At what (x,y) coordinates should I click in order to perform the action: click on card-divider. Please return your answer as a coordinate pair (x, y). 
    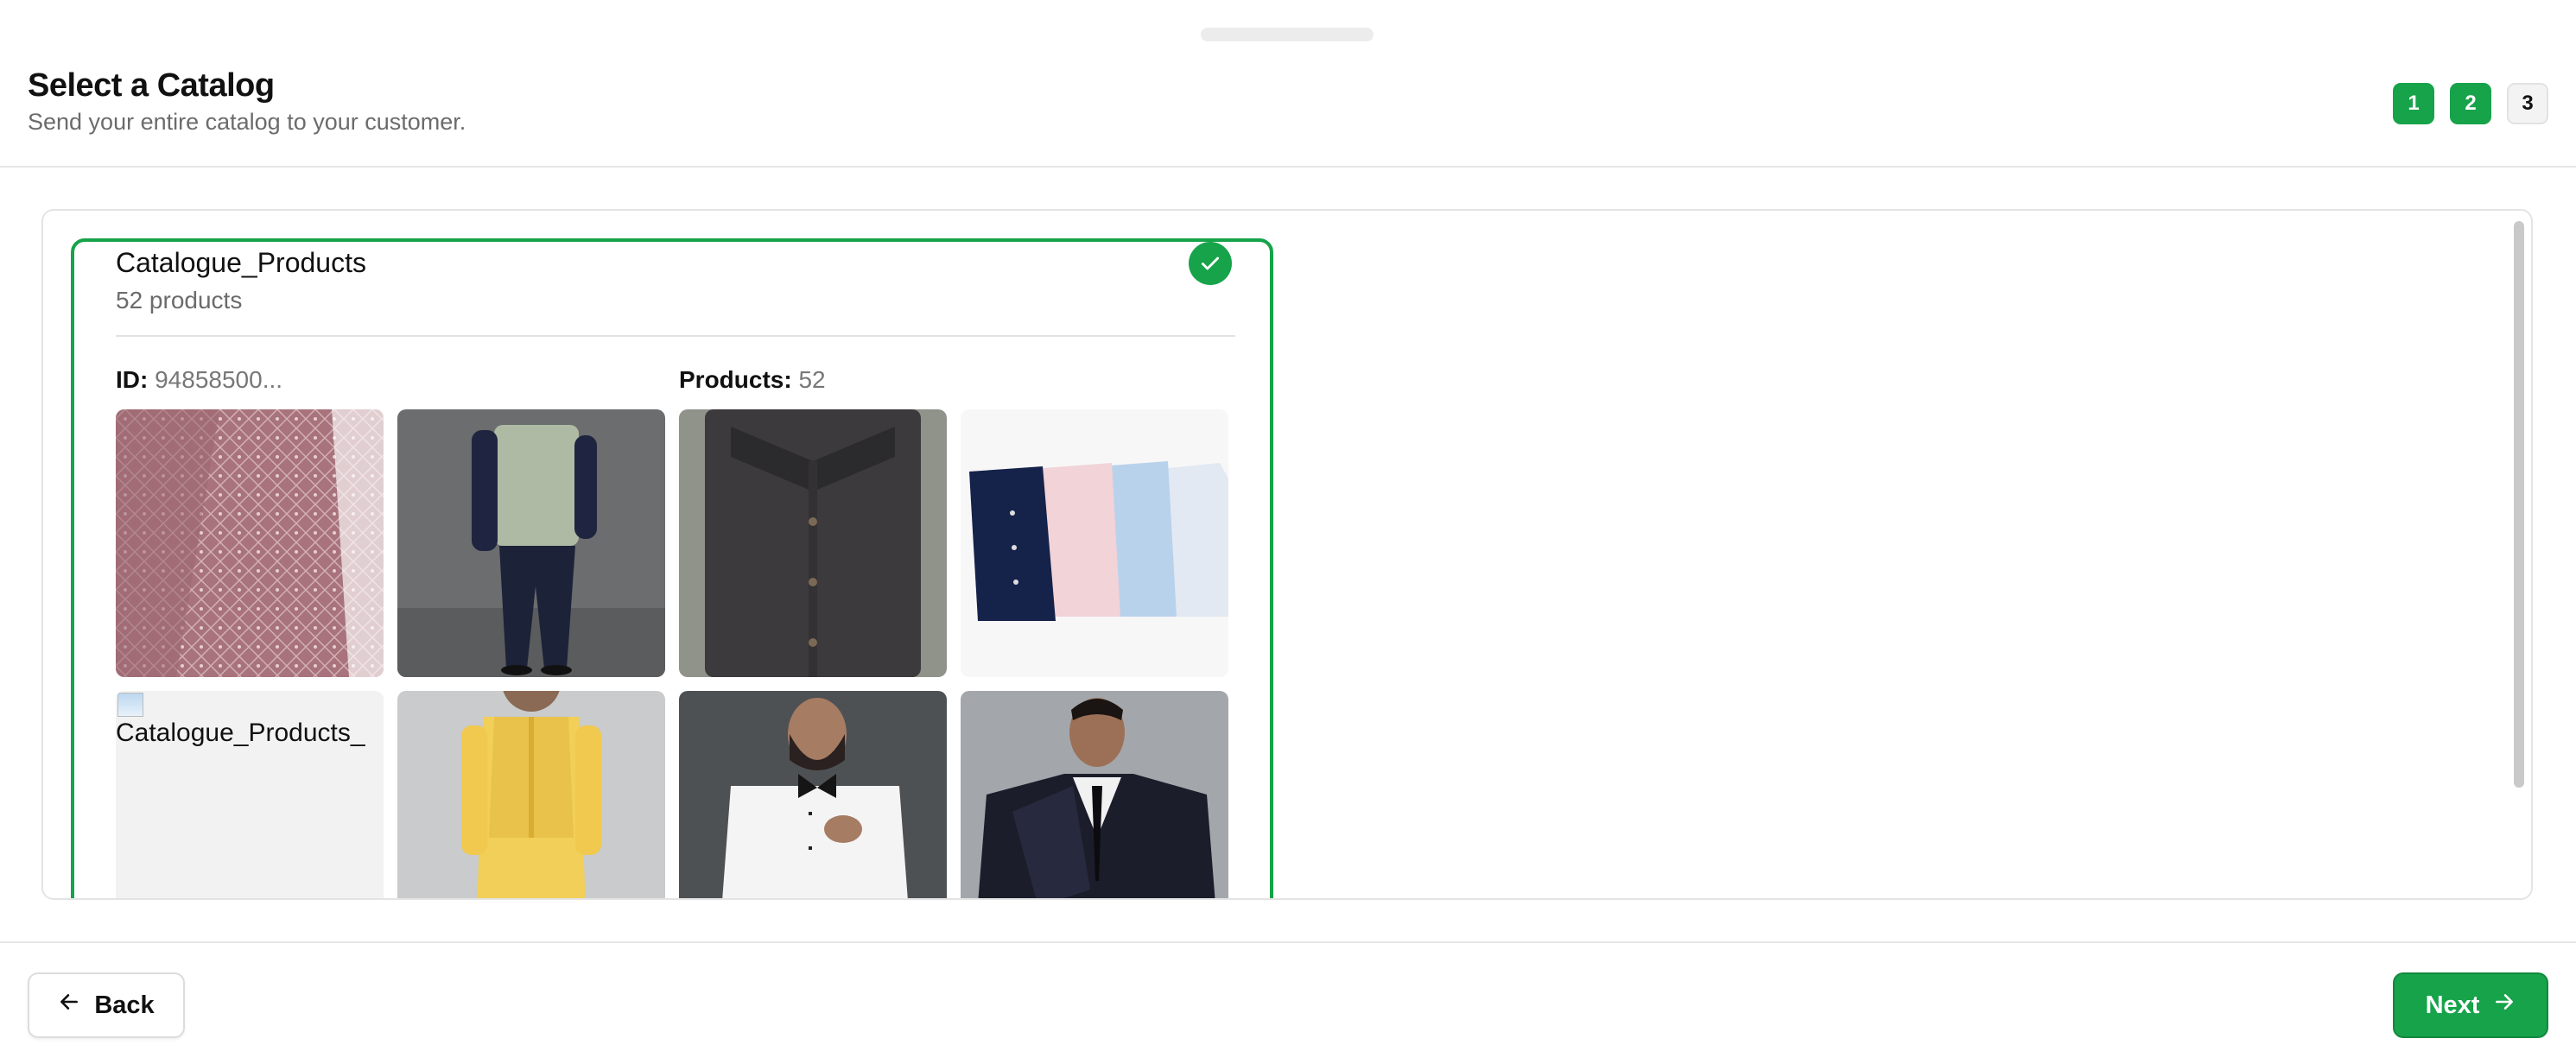
    Looking at the image, I should click on (675, 336).